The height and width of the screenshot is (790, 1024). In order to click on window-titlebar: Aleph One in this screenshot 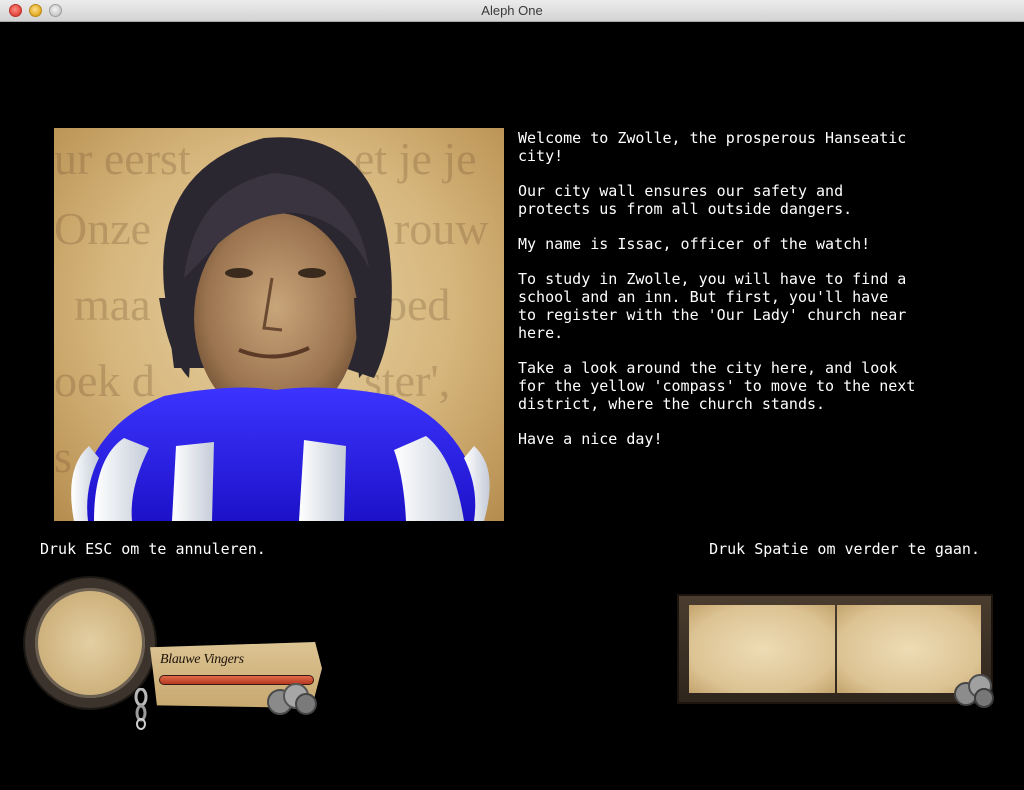, I will do `click(512, 11)`.